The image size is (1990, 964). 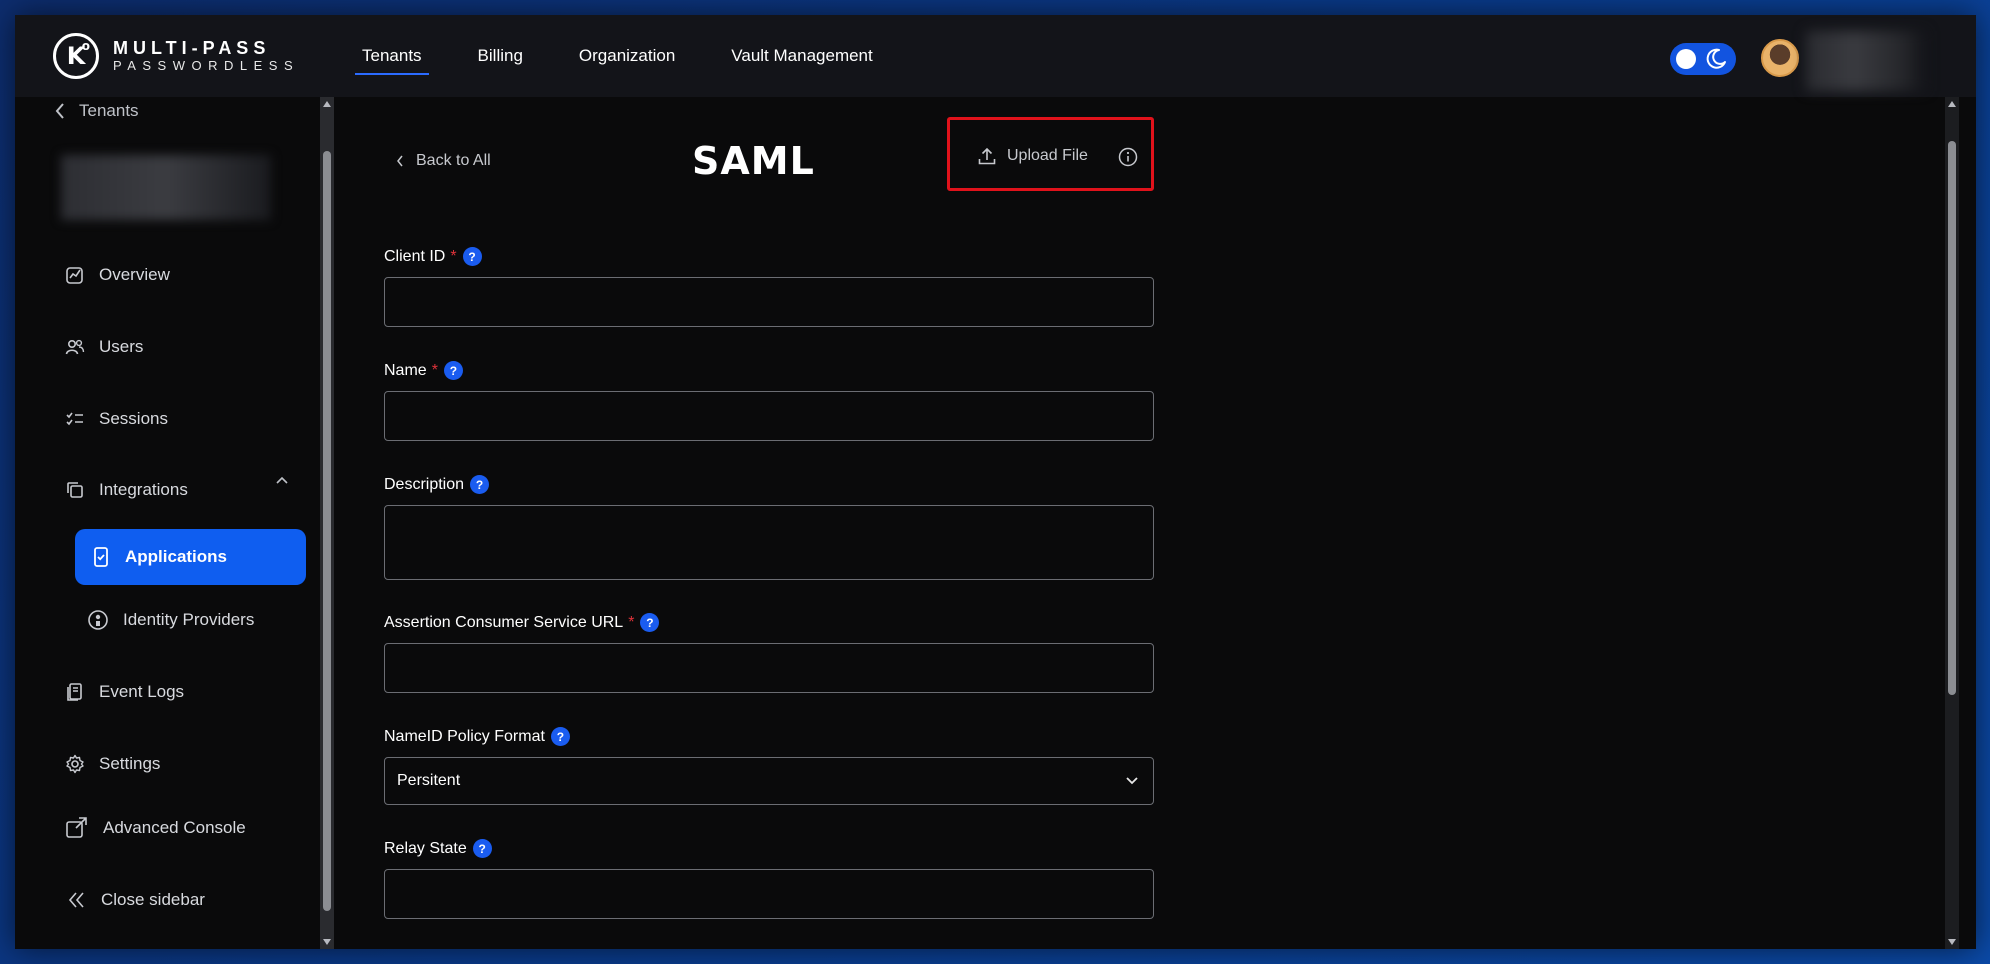 What do you see at coordinates (504, 622) in the screenshot?
I see `field-label-text: Assertion Consumer Service URL` at bounding box center [504, 622].